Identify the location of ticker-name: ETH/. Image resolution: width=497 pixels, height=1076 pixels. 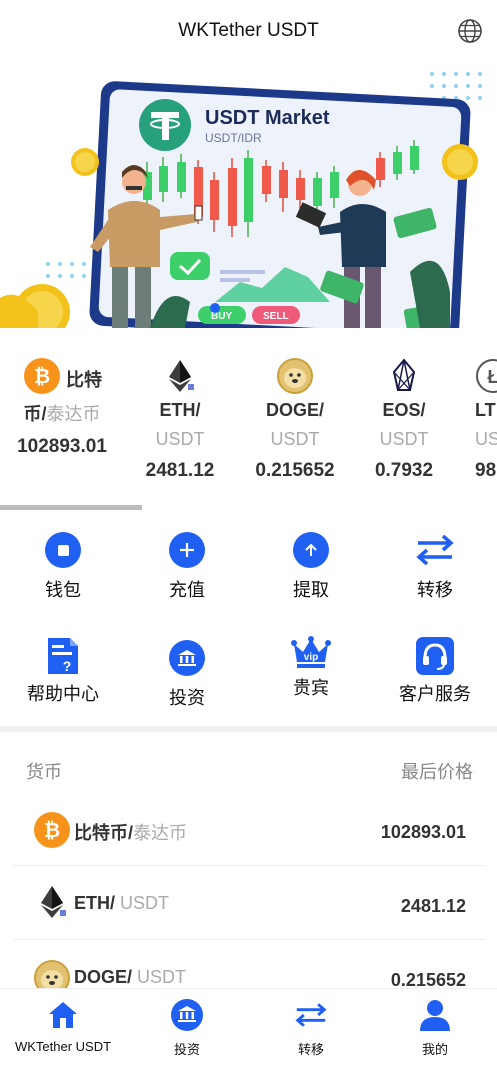
(180, 410).